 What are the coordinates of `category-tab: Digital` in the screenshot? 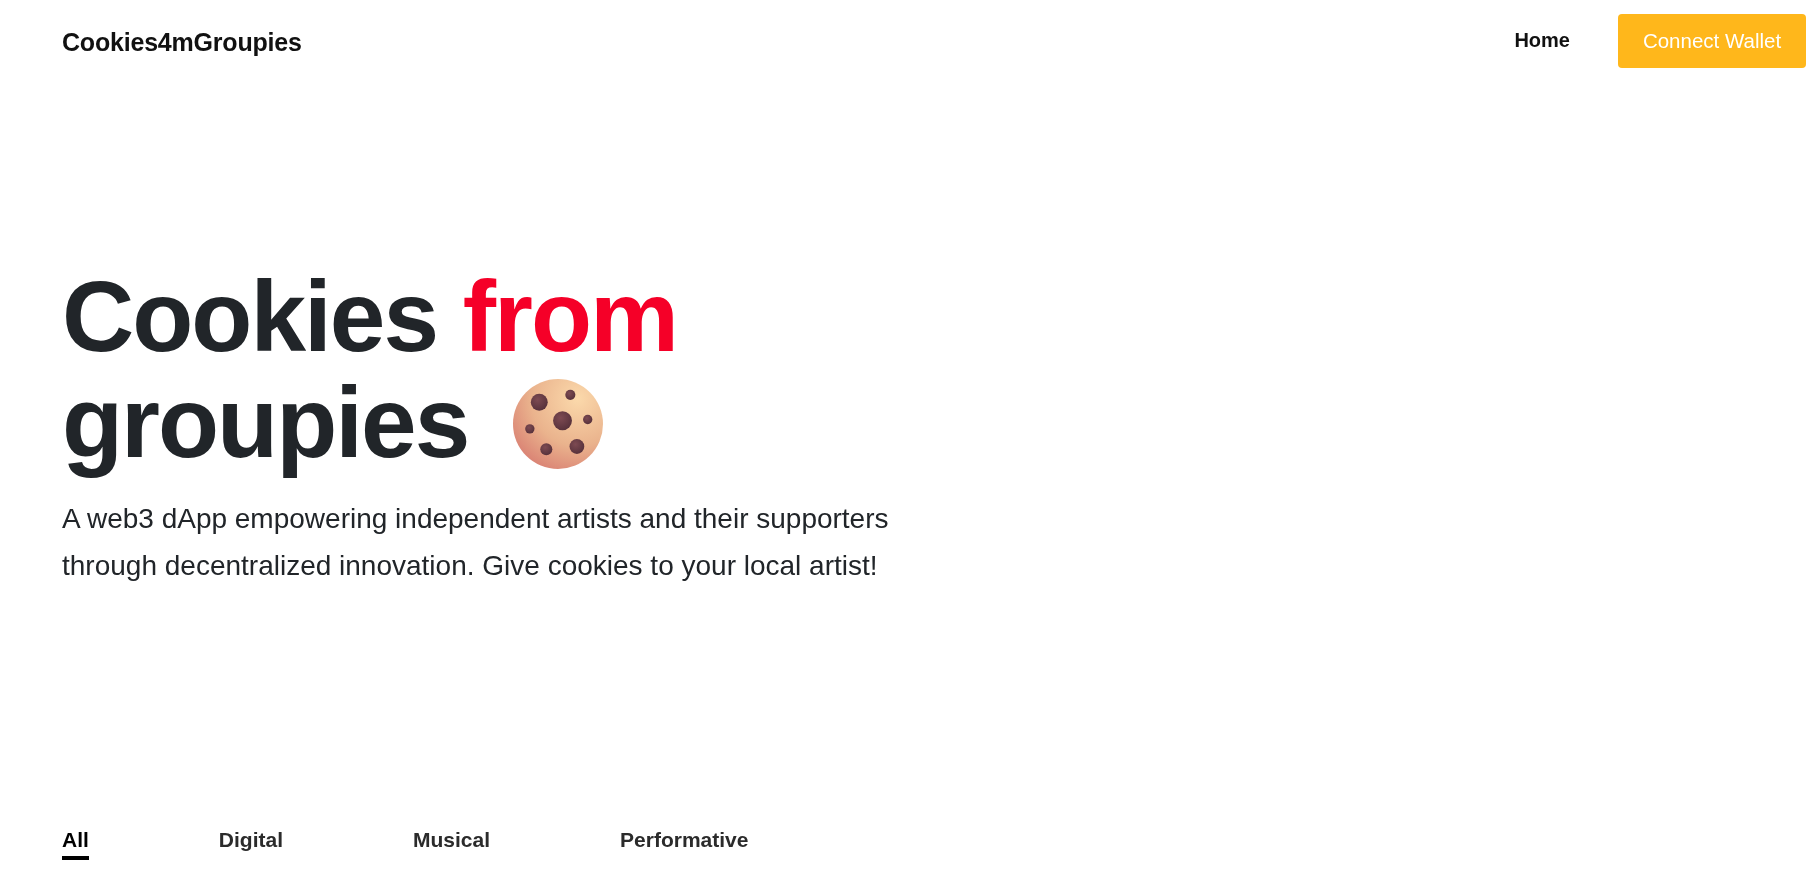 It's located at (250, 843).